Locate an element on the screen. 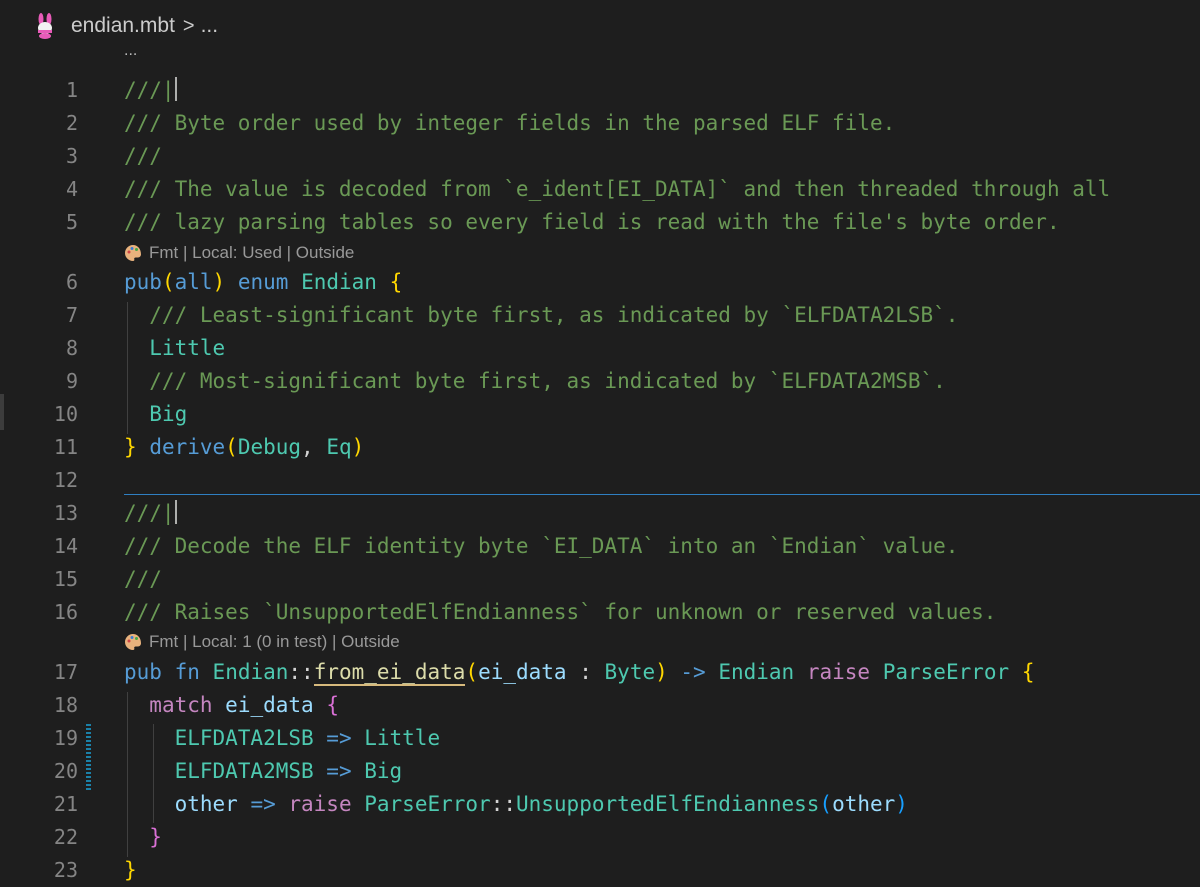 Image resolution: width=1200 pixels, height=887 pixels. line-number: 1 is located at coordinates (71, 90).